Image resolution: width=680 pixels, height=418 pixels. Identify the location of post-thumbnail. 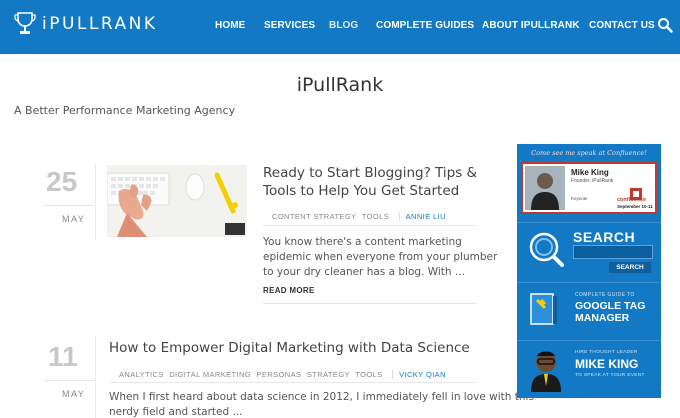
(177, 201).